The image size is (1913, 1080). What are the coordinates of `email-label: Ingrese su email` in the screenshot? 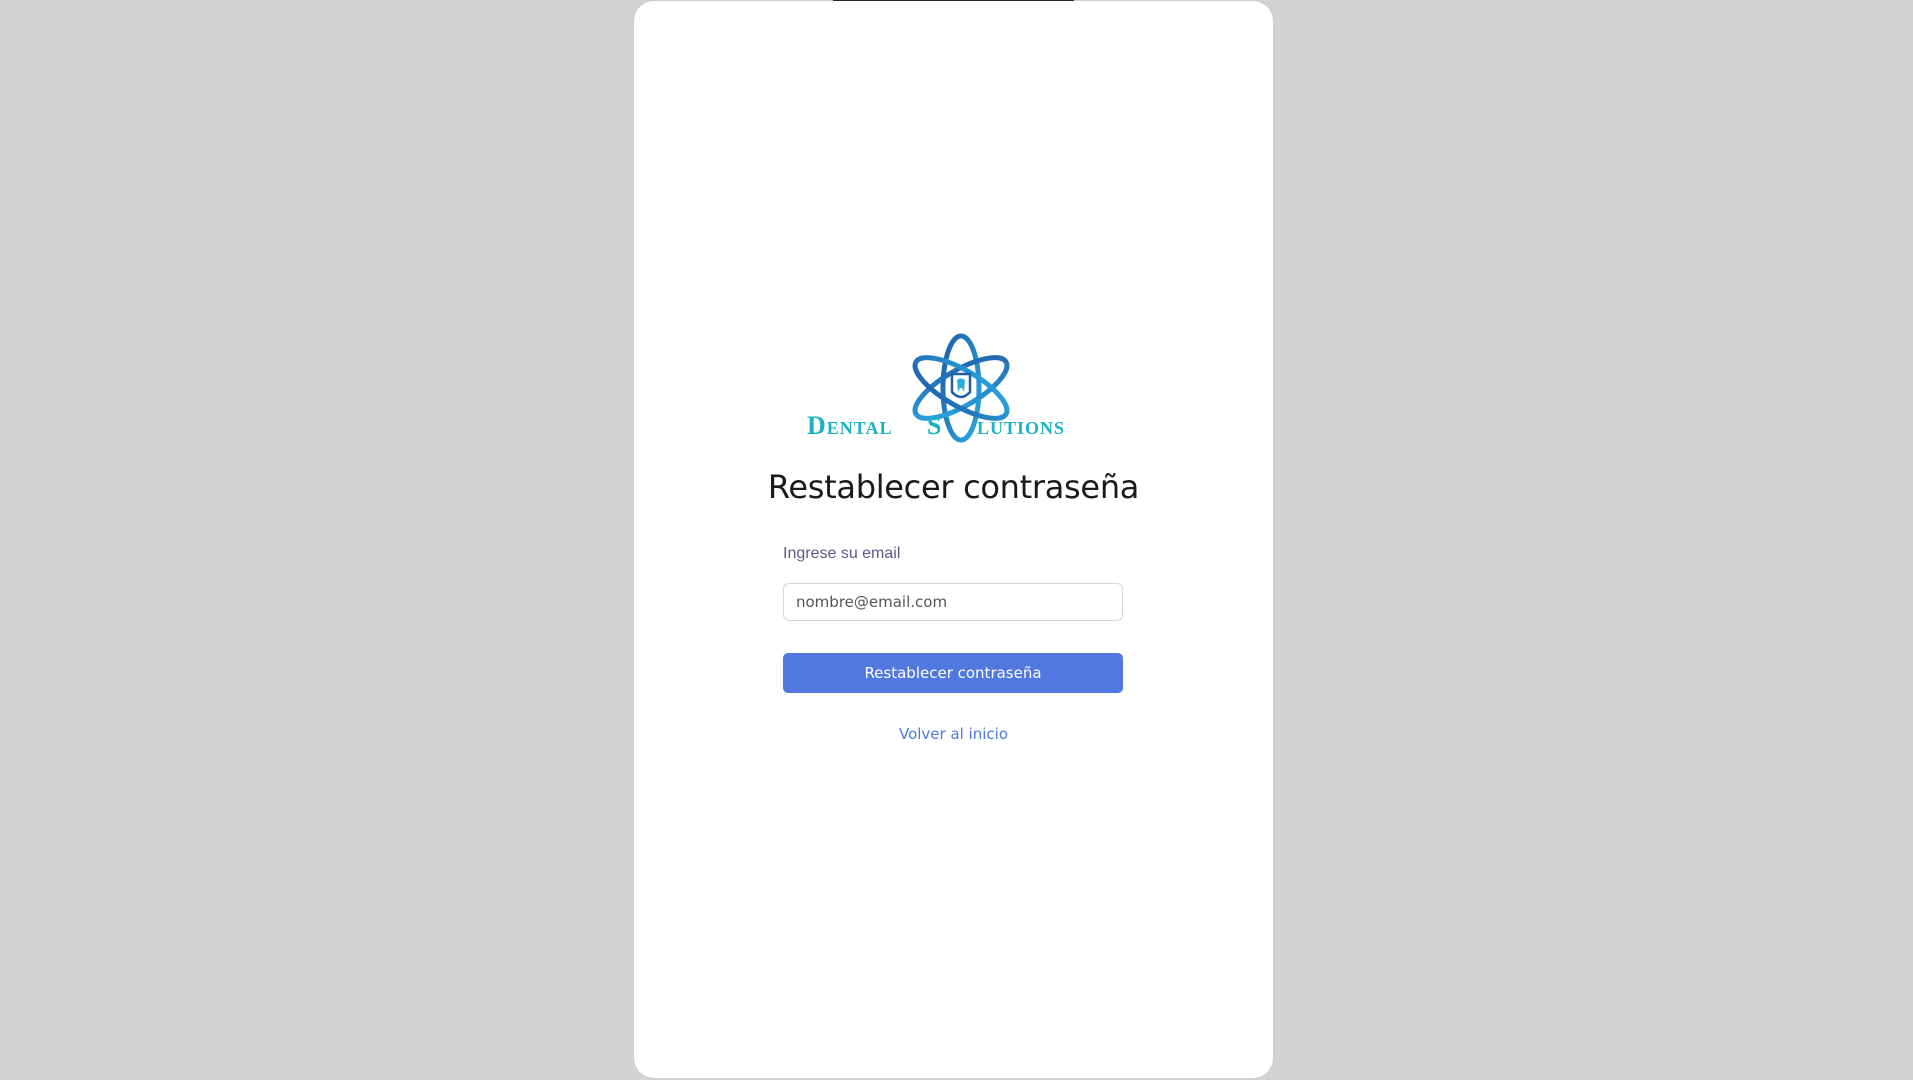 It's located at (842, 553).